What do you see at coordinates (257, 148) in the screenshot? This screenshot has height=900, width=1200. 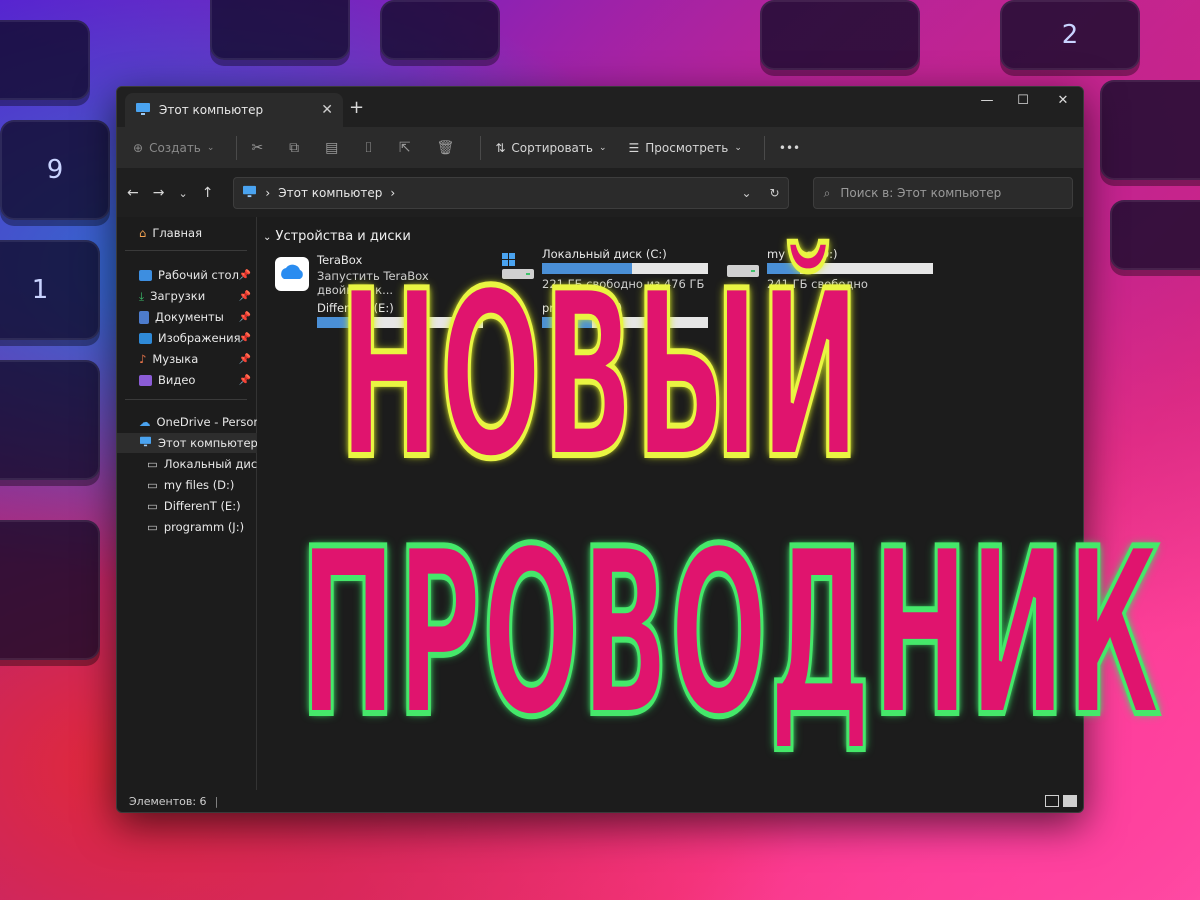 I see `cut-icon: ✂` at bounding box center [257, 148].